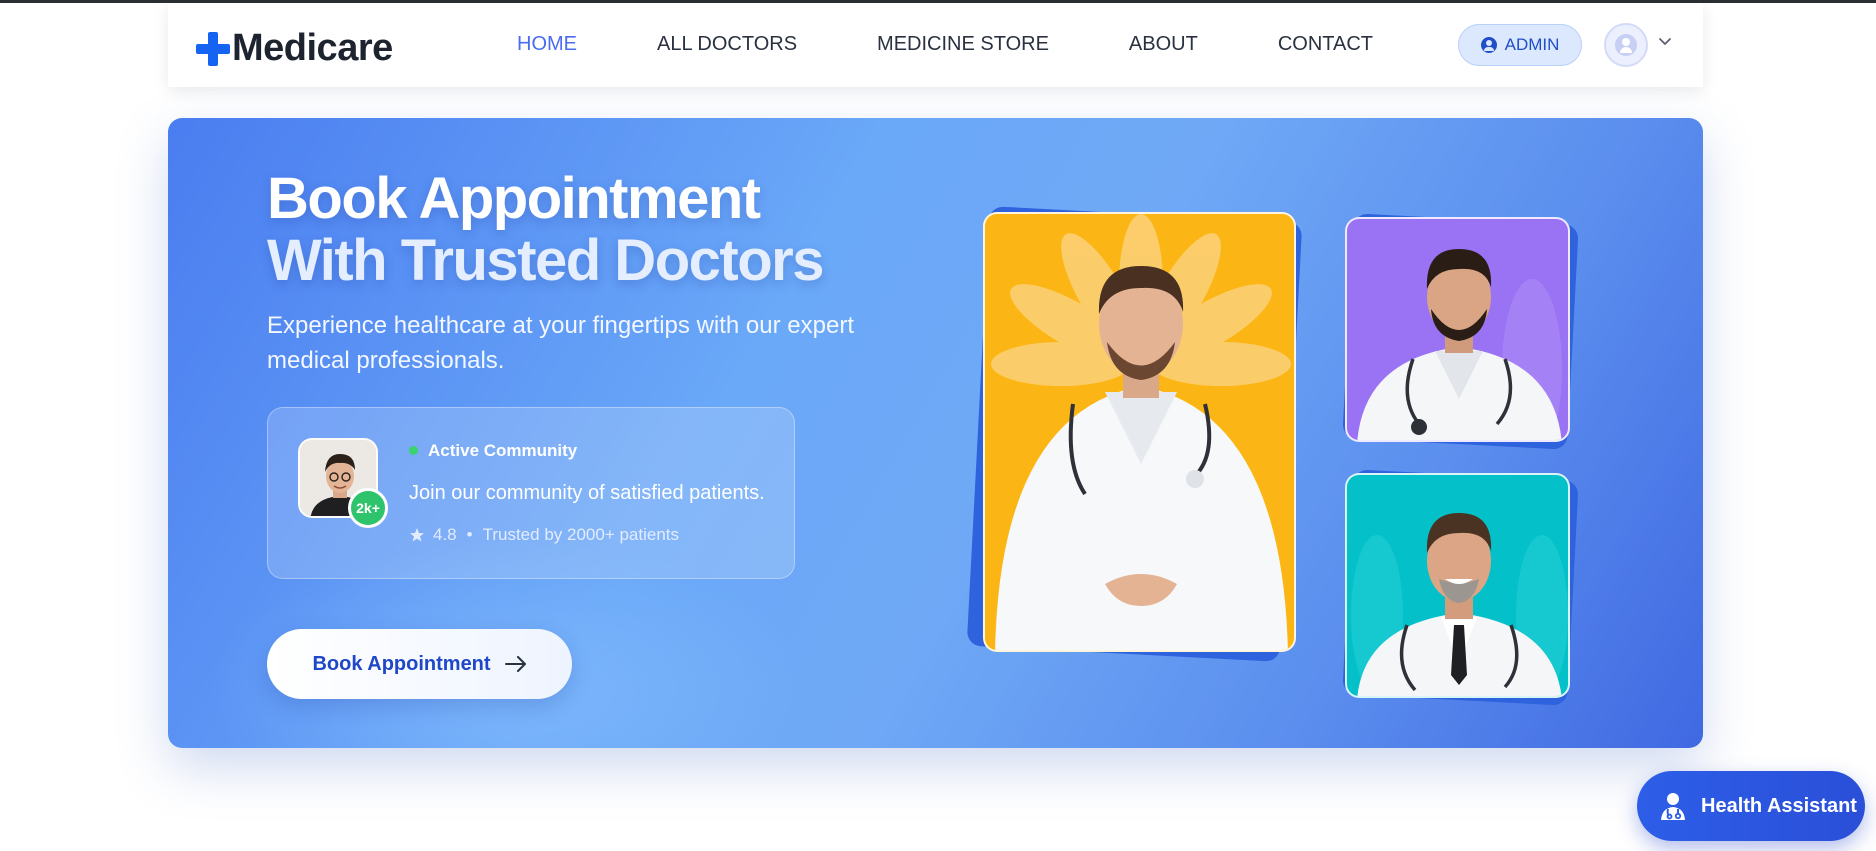  Describe the element at coordinates (413, 450) in the screenshot. I see `online-status-dot` at that location.